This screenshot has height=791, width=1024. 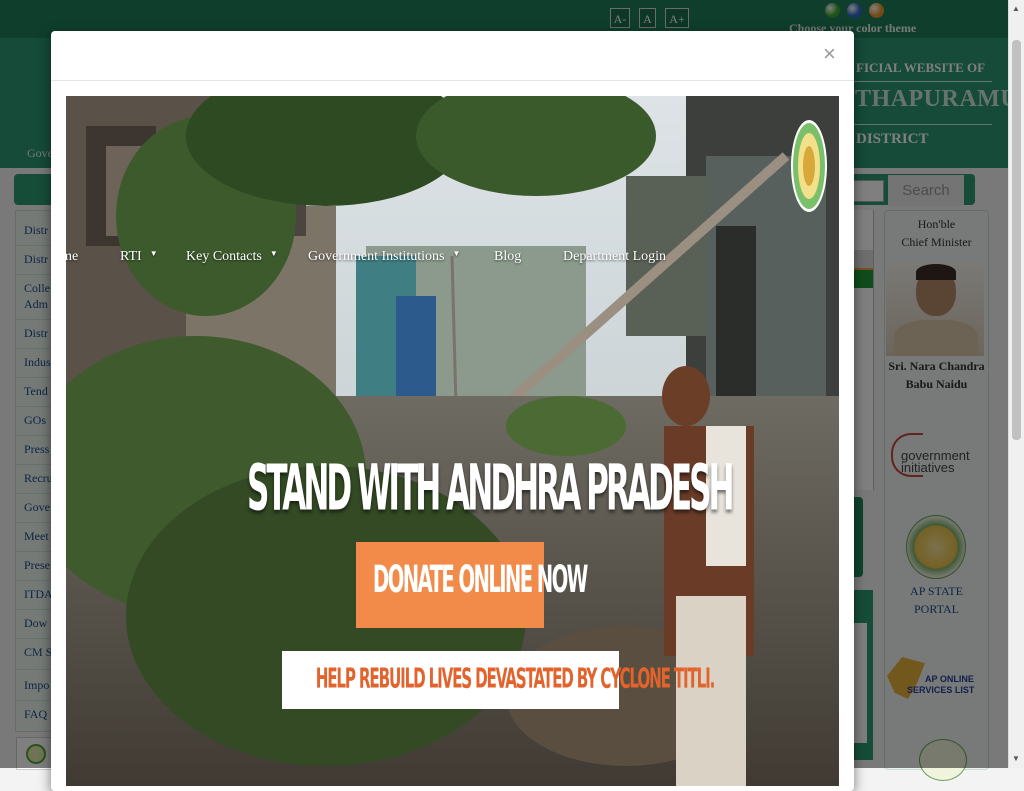 I want to click on close-button: ×, so click(x=829, y=54).